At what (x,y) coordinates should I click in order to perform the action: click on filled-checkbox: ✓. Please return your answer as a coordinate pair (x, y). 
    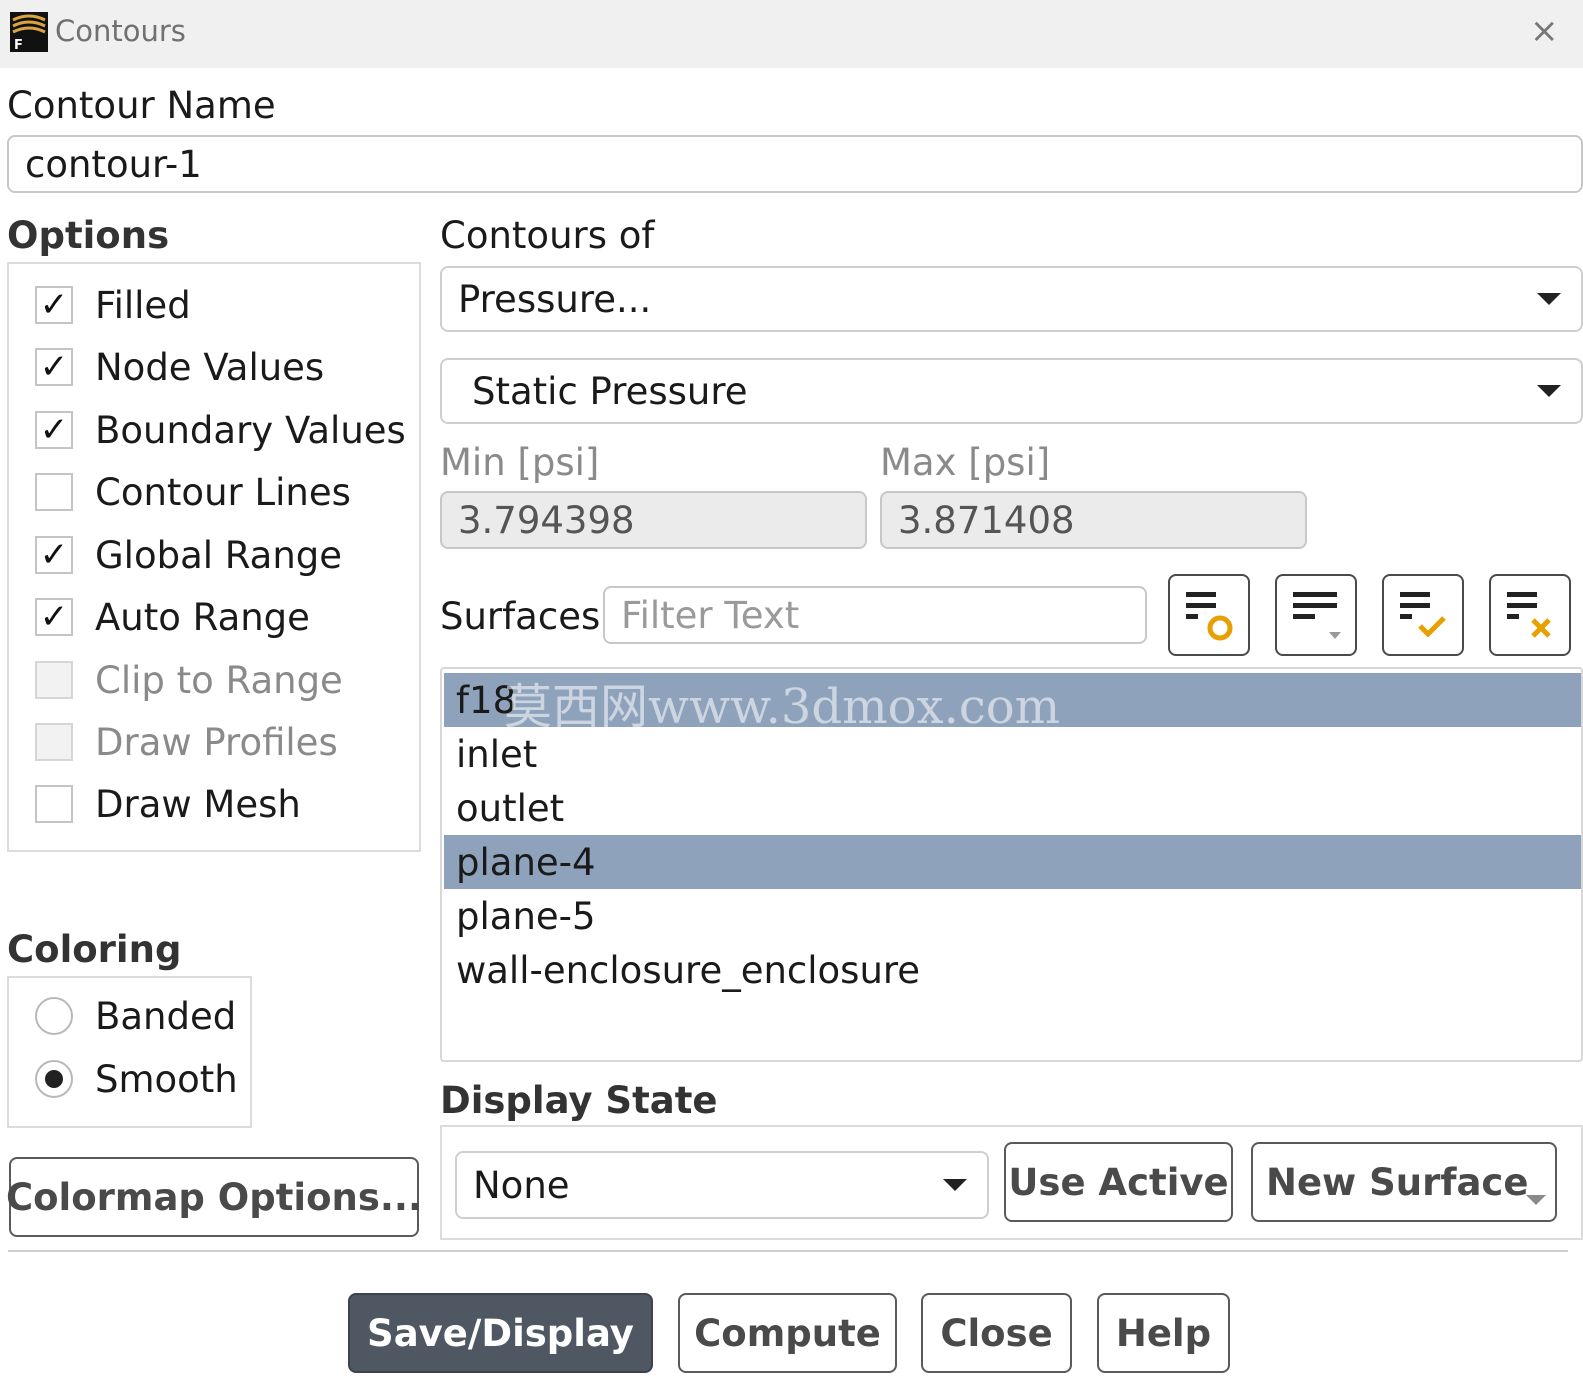
    Looking at the image, I should click on (54, 305).